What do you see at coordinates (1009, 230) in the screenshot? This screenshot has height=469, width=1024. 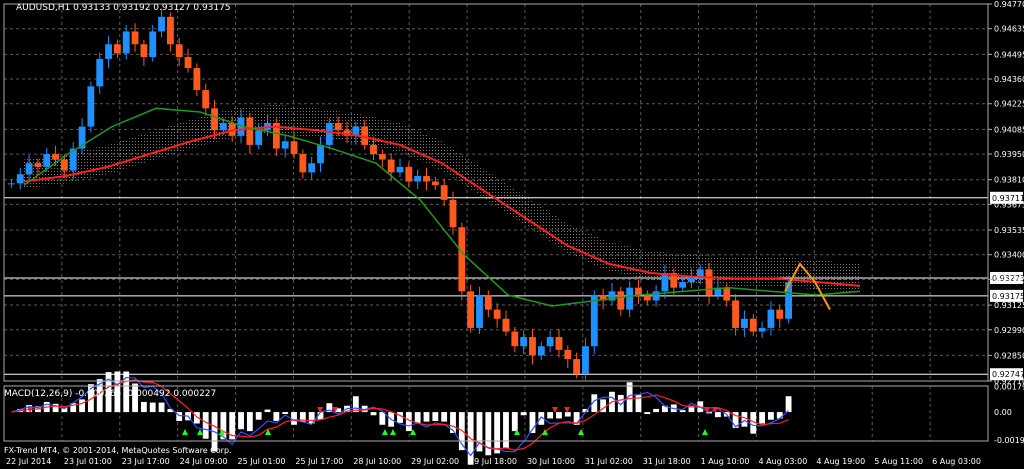 I see `price-tick-label: 0.93535` at bounding box center [1009, 230].